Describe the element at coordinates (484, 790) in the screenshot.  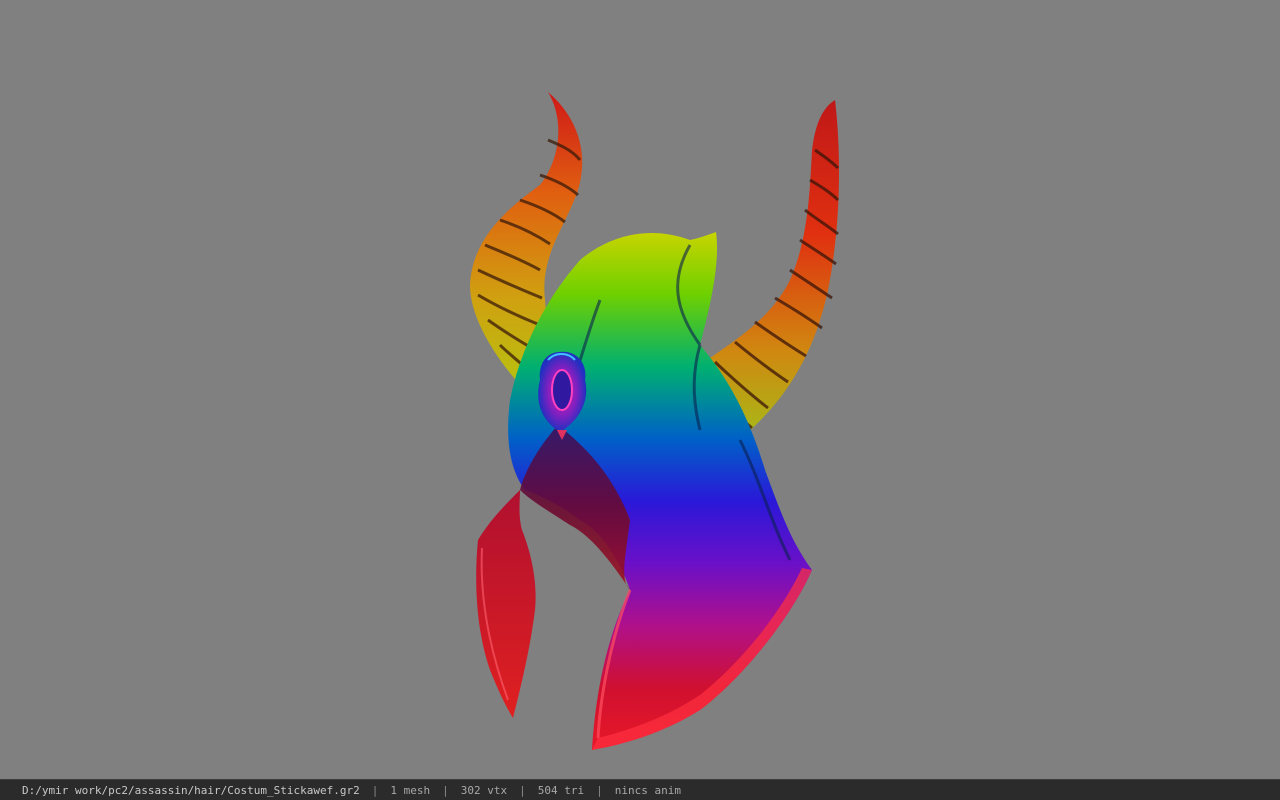
I see `vertex-count-label: 302 vtx` at that location.